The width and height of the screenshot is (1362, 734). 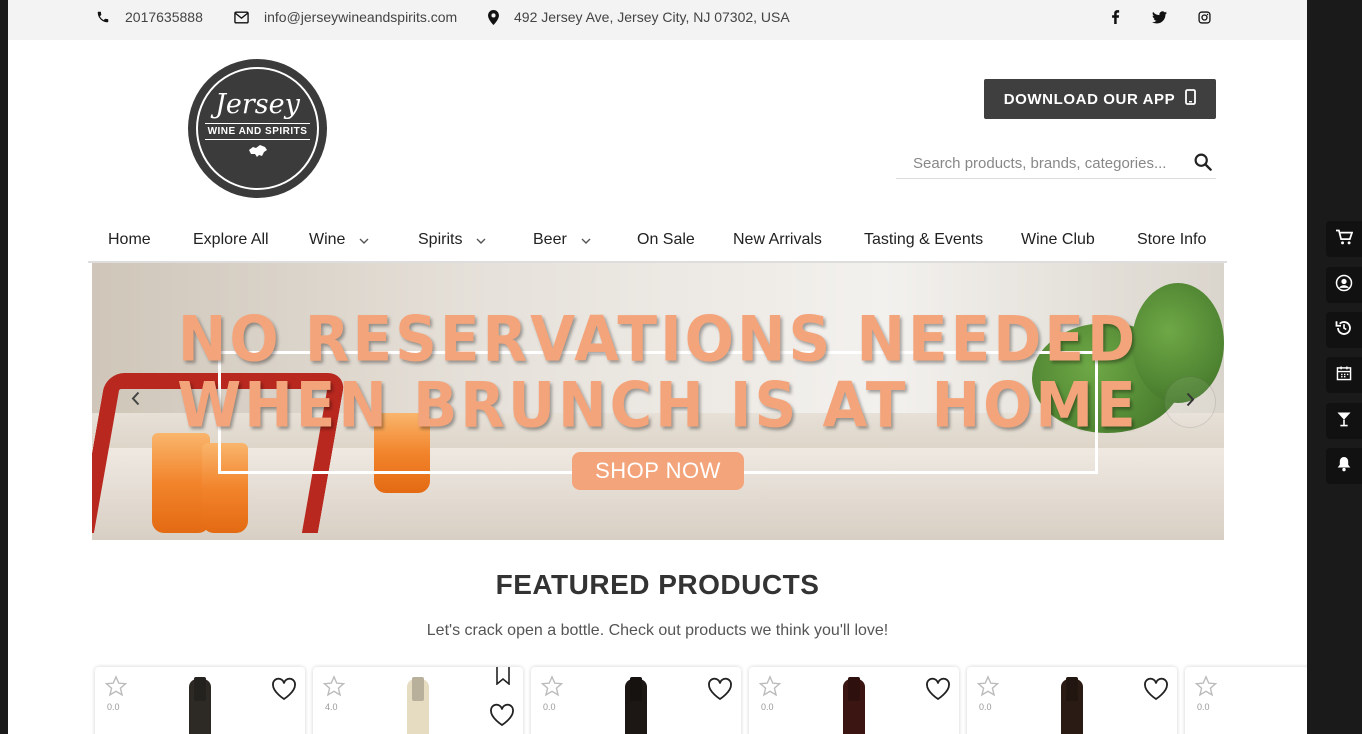 I want to click on product-card: 4.0, so click(x=418, y=700).